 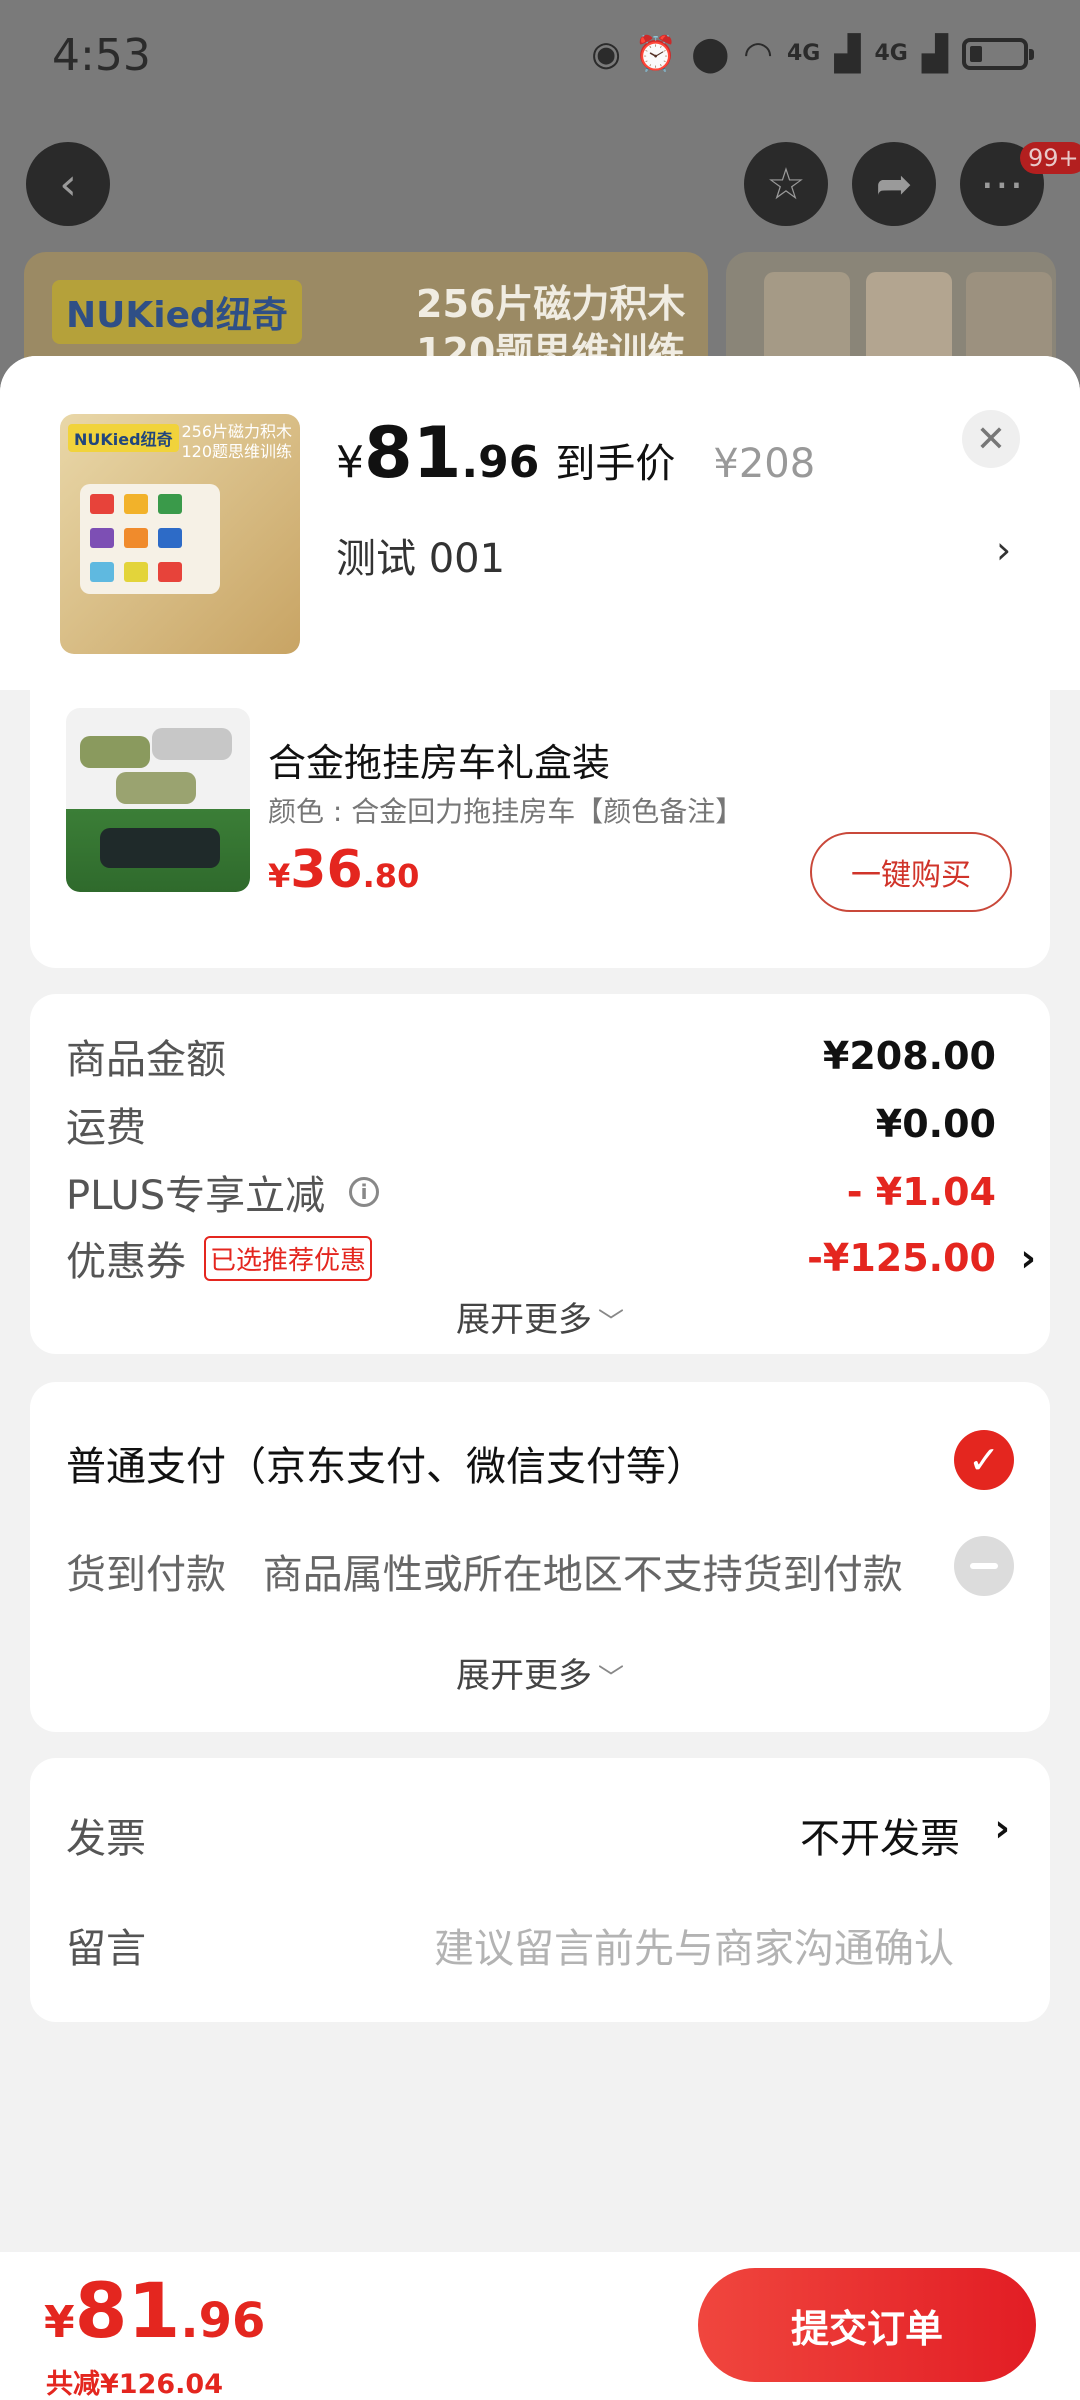 I want to click on invoice-value: 不开发票, so click(x=880, y=1835).